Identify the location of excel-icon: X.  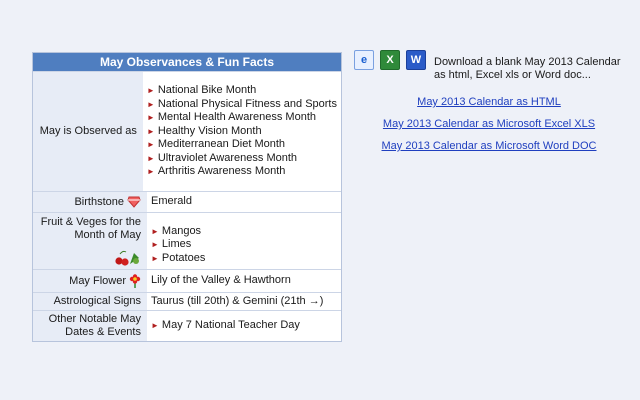
(390, 60).